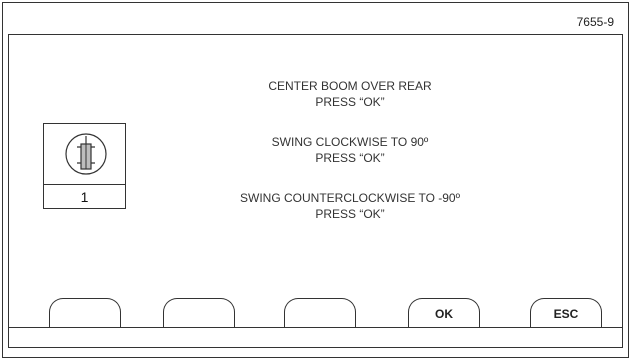 This screenshot has width=633, height=362. Describe the element at coordinates (350, 198) in the screenshot. I see `instruction-text: SWING COUNTERCLOCKWISE TO -90º` at that location.